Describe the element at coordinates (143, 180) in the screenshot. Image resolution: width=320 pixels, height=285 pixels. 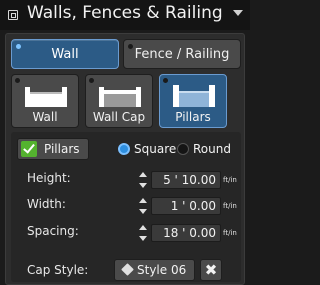
I see `height-spinner-icon` at that location.